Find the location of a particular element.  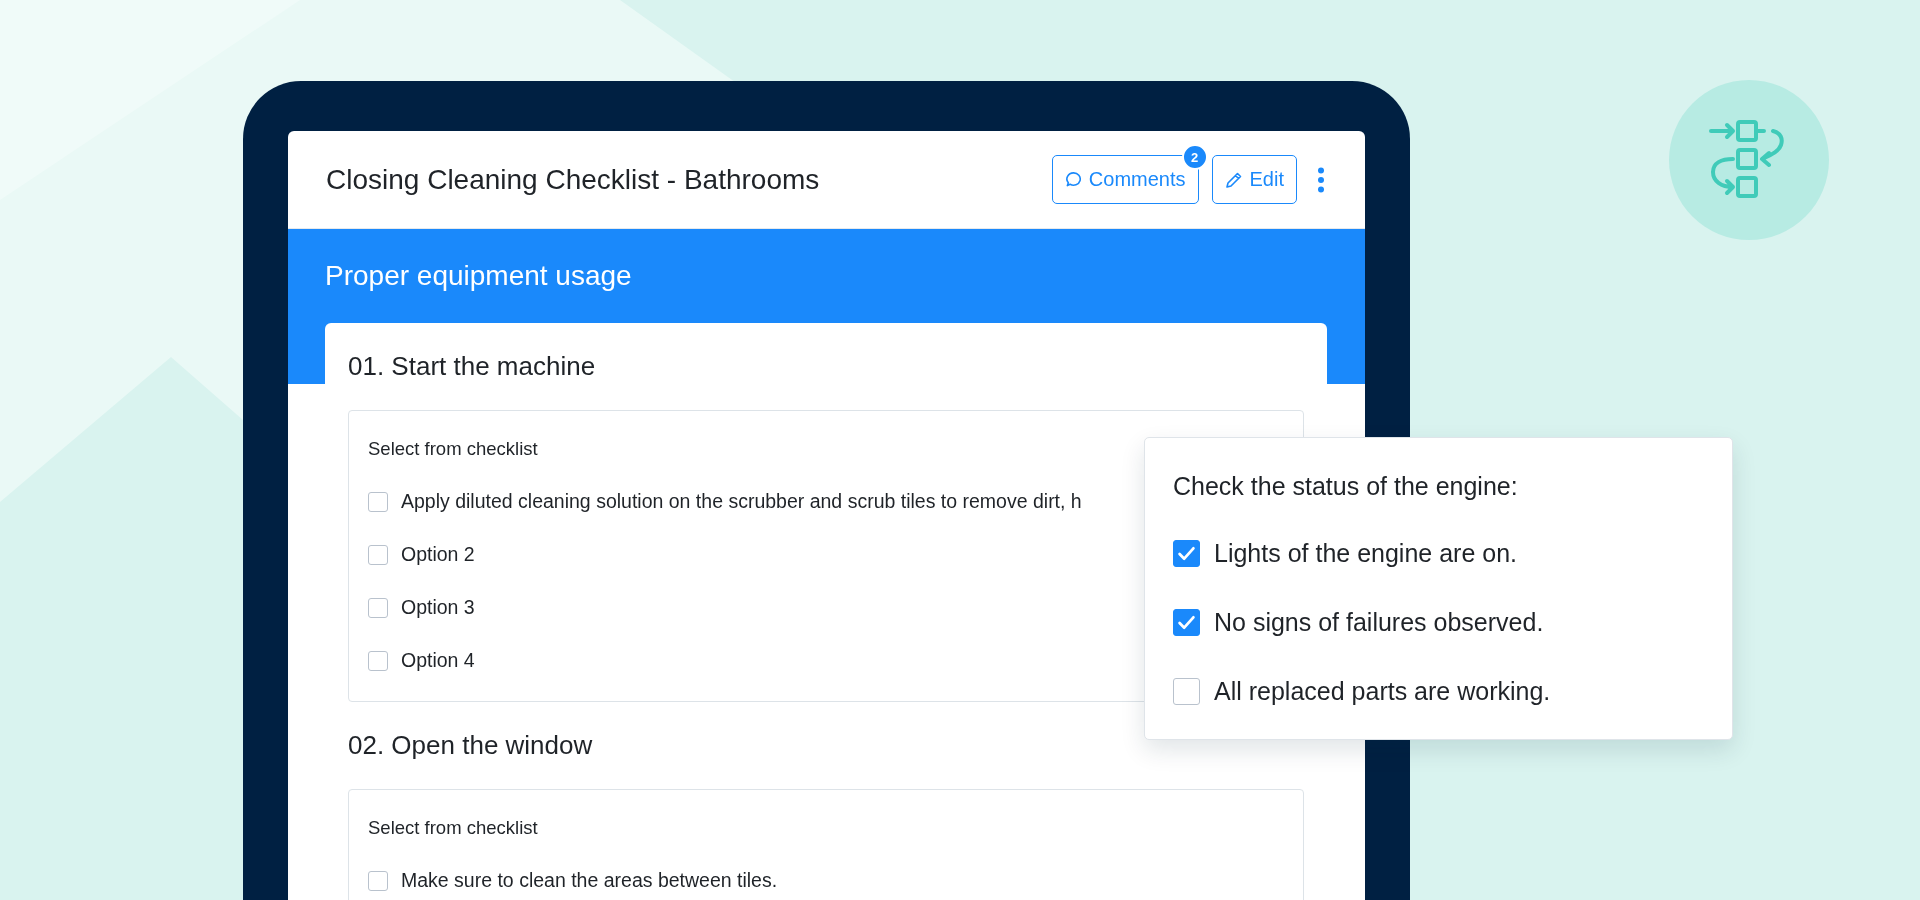

edit-button: Edit is located at coordinates (1254, 179).